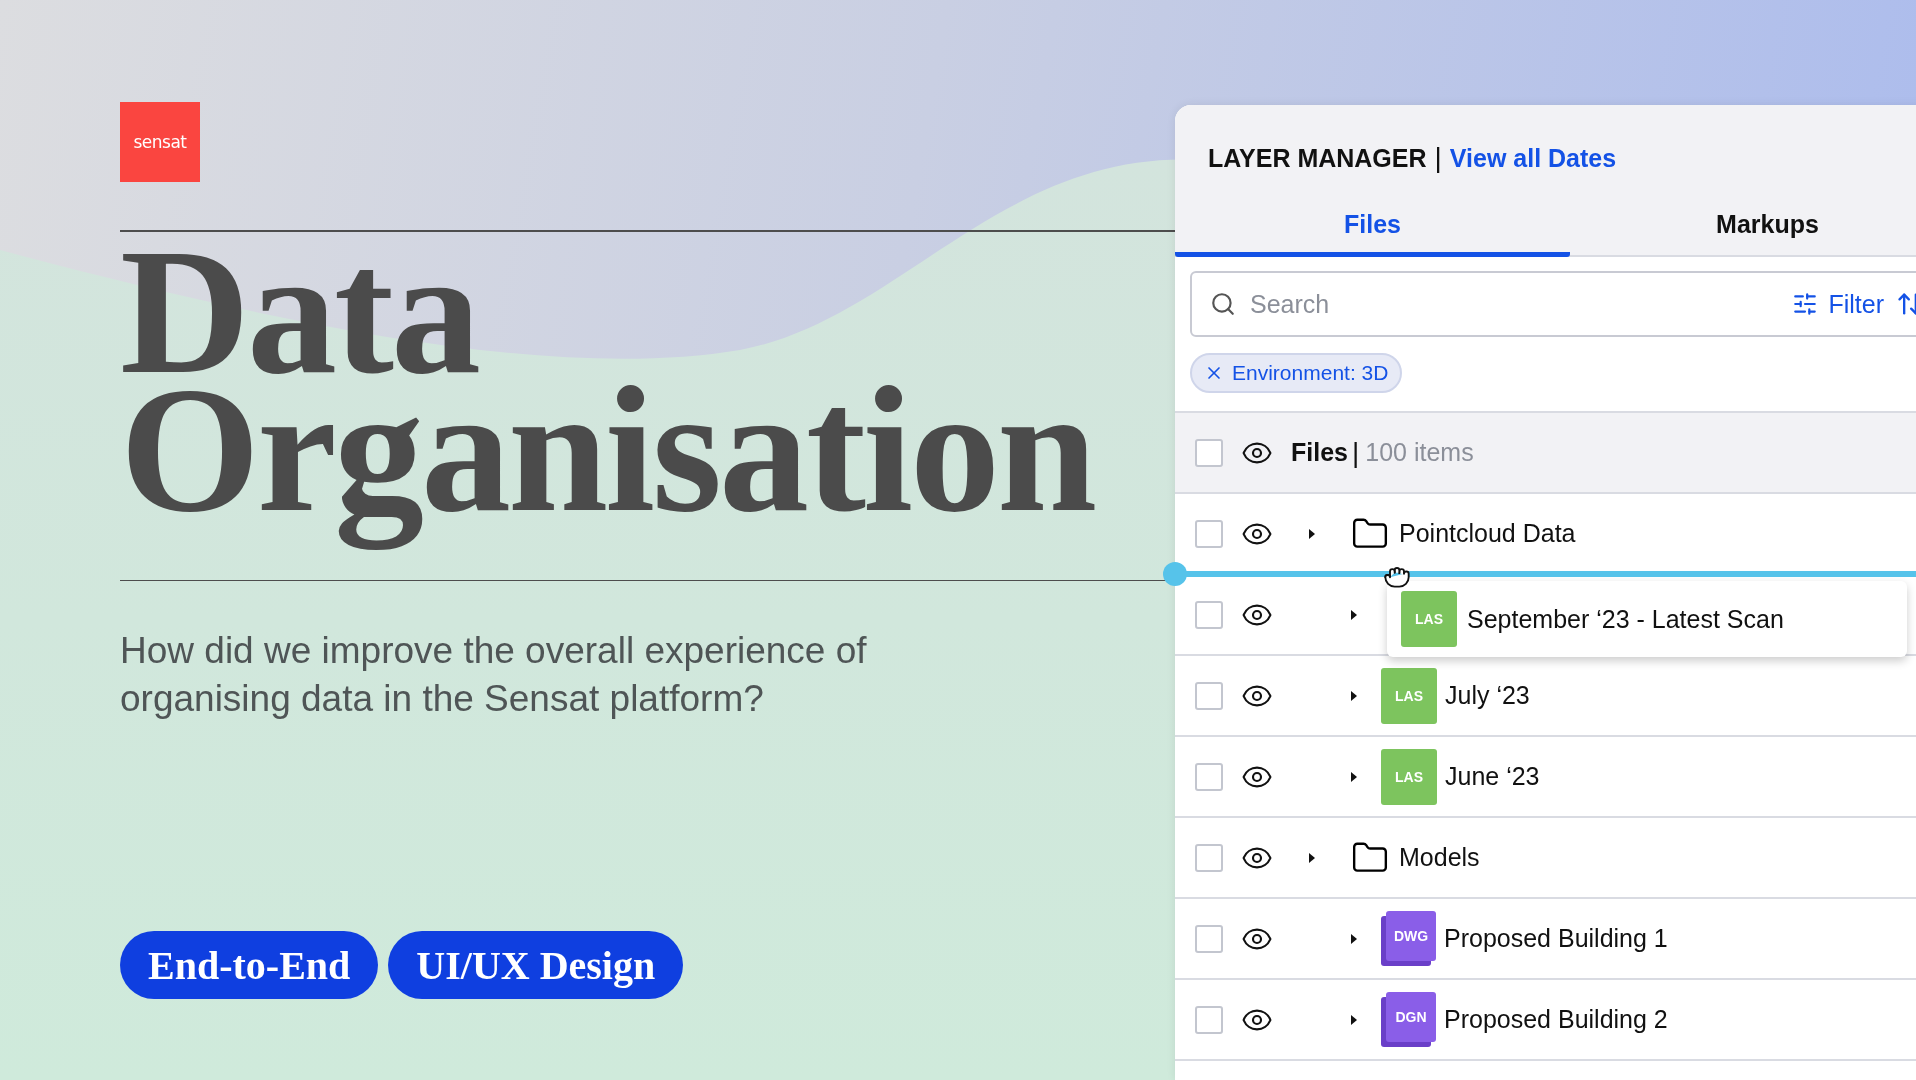 This screenshot has width=1916, height=1080. I want to click on logo: sensat, so click(160, 142).